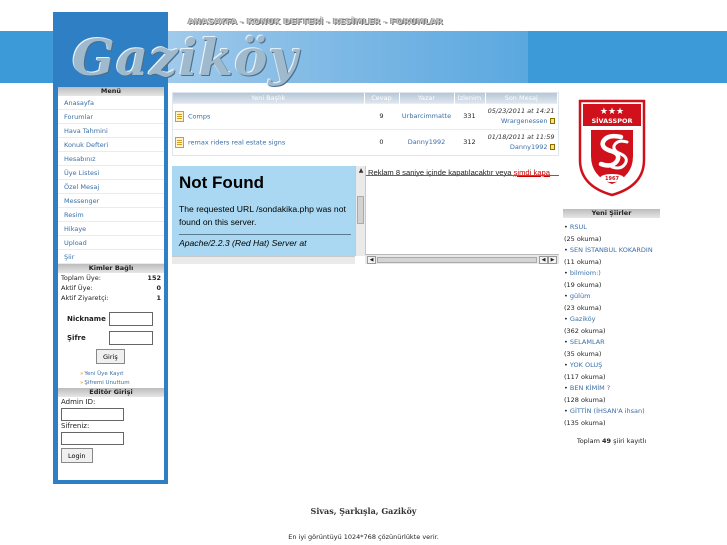 This screenshot has height=545, width=727. Describe the element at coordinates (426, 141) in the screenshot. I see `author-cell: Danny1992` at that location.